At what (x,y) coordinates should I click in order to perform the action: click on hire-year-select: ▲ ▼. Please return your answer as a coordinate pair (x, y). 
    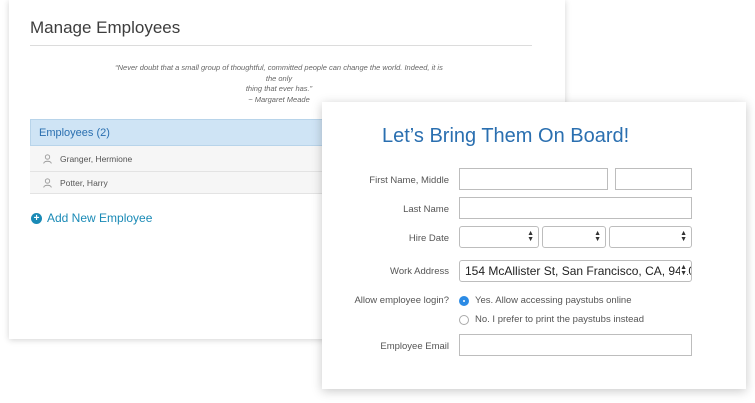
    Looking at the image, I should click on (650, 237).